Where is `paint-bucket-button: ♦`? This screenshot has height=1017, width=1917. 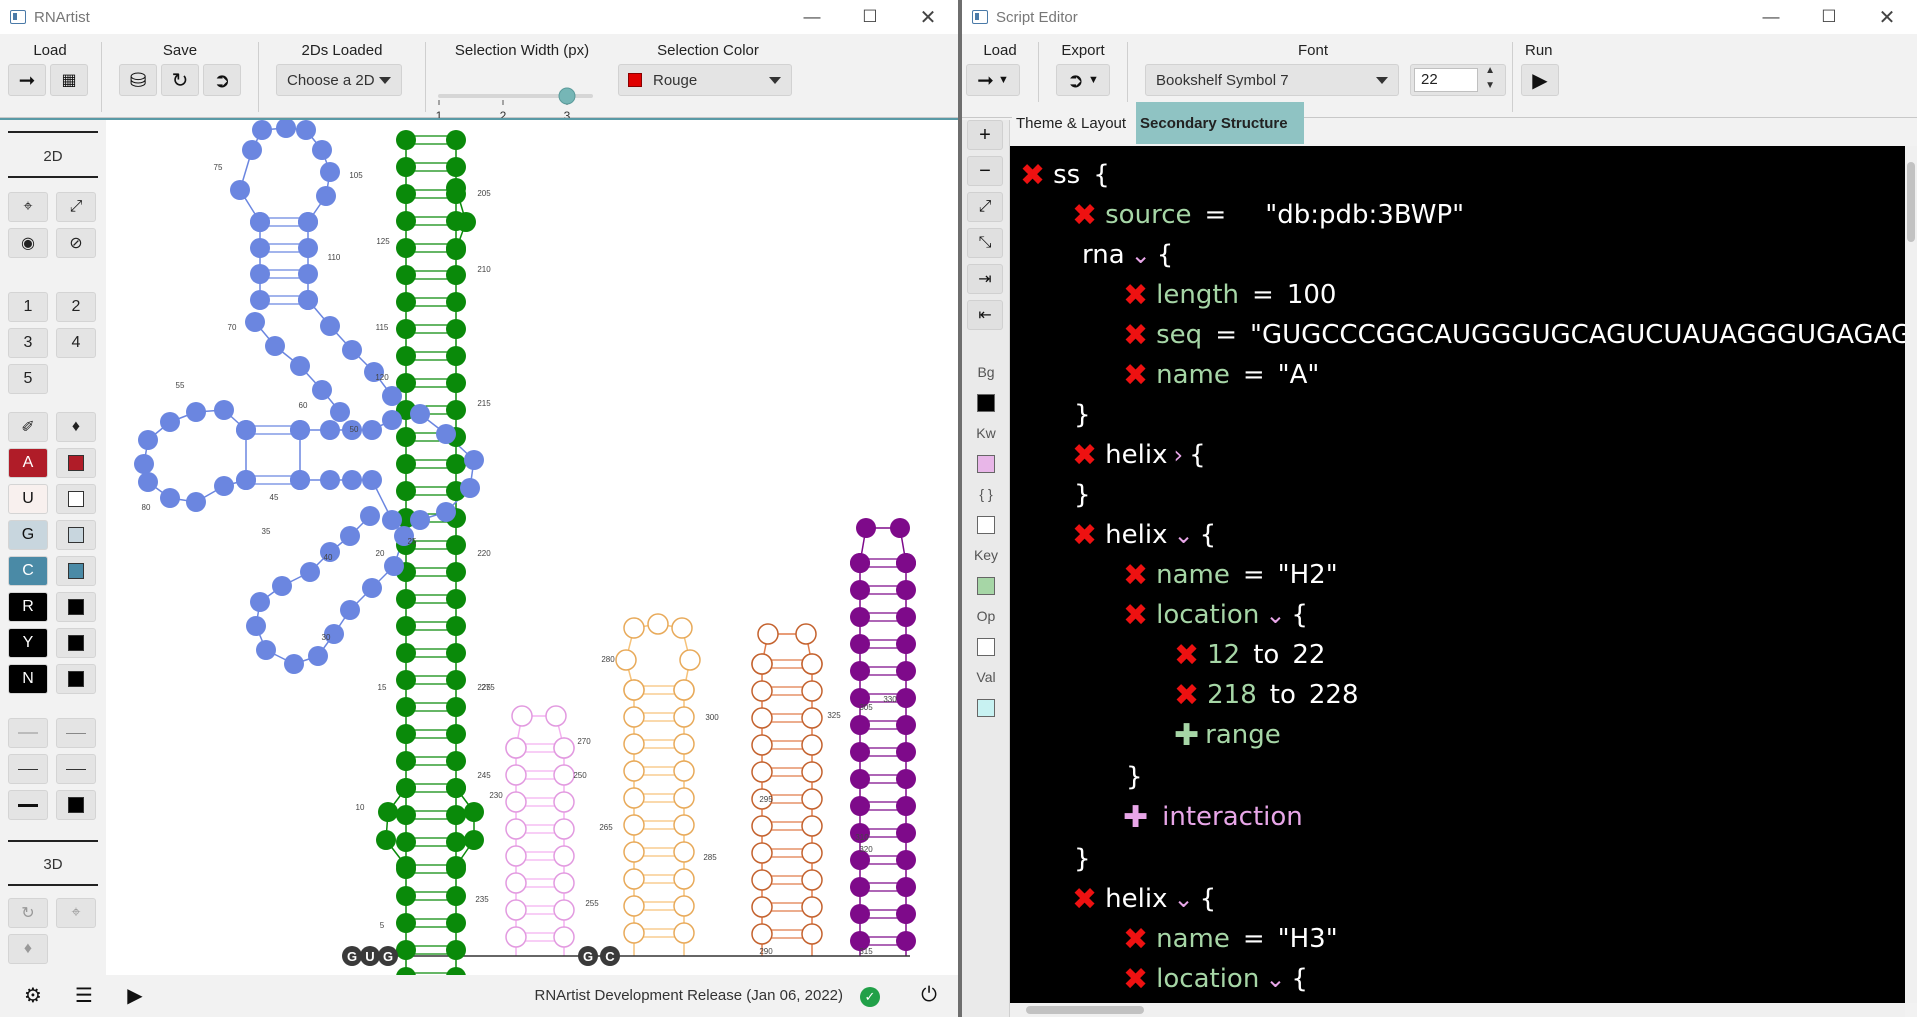 paint-bucket-button: ♦ is located at coordinates (76, 427).